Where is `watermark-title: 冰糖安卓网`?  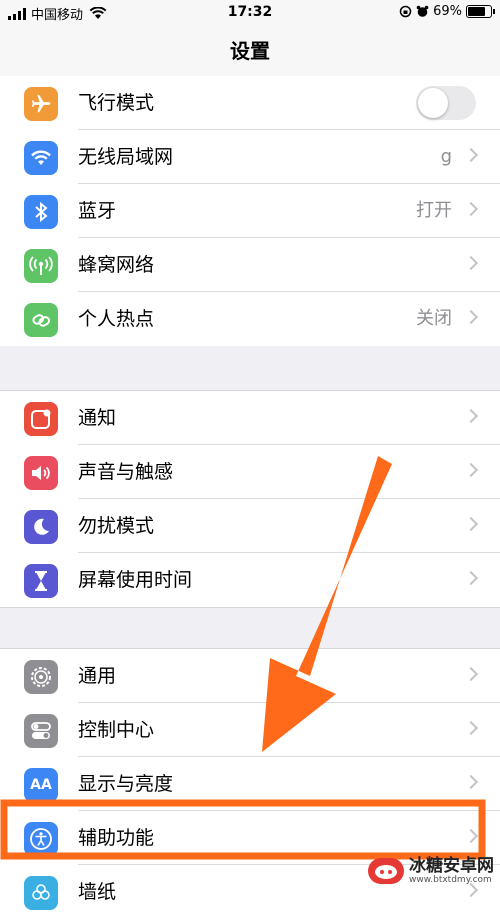 watermark-title: 冰糖安卓网 is located at coordinates (451, 866).